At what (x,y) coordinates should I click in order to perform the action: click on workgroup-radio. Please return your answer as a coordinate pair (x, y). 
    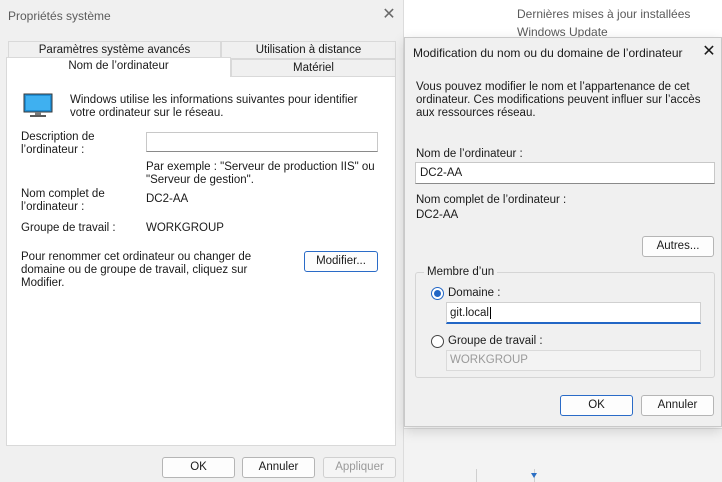
    Looking at the image, I should click on (437, 341).